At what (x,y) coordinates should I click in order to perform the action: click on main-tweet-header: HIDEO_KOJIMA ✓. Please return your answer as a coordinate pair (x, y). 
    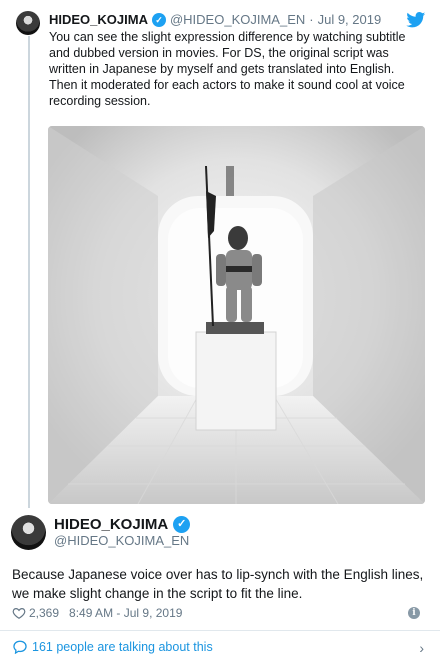
    Looking at the image, I should click on (122, 524).